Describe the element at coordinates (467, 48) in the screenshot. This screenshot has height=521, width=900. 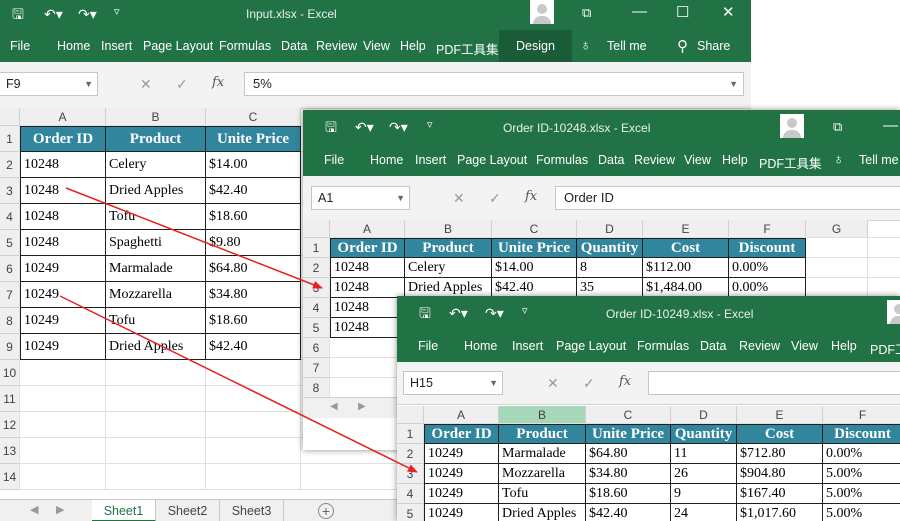
I see `tab-pdf: PDF工具集` at that location.